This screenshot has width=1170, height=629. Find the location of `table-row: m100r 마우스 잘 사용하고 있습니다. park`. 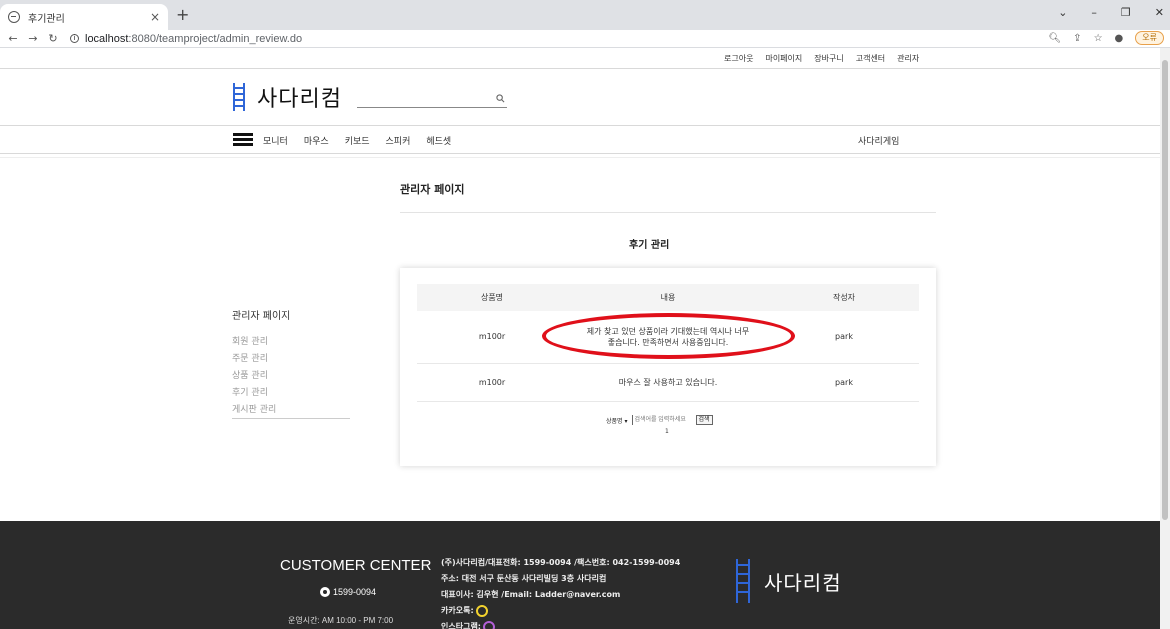

table-row: m100r 마우스 잘 사용하고 있습니다. park is located at coordinates (668, 382).